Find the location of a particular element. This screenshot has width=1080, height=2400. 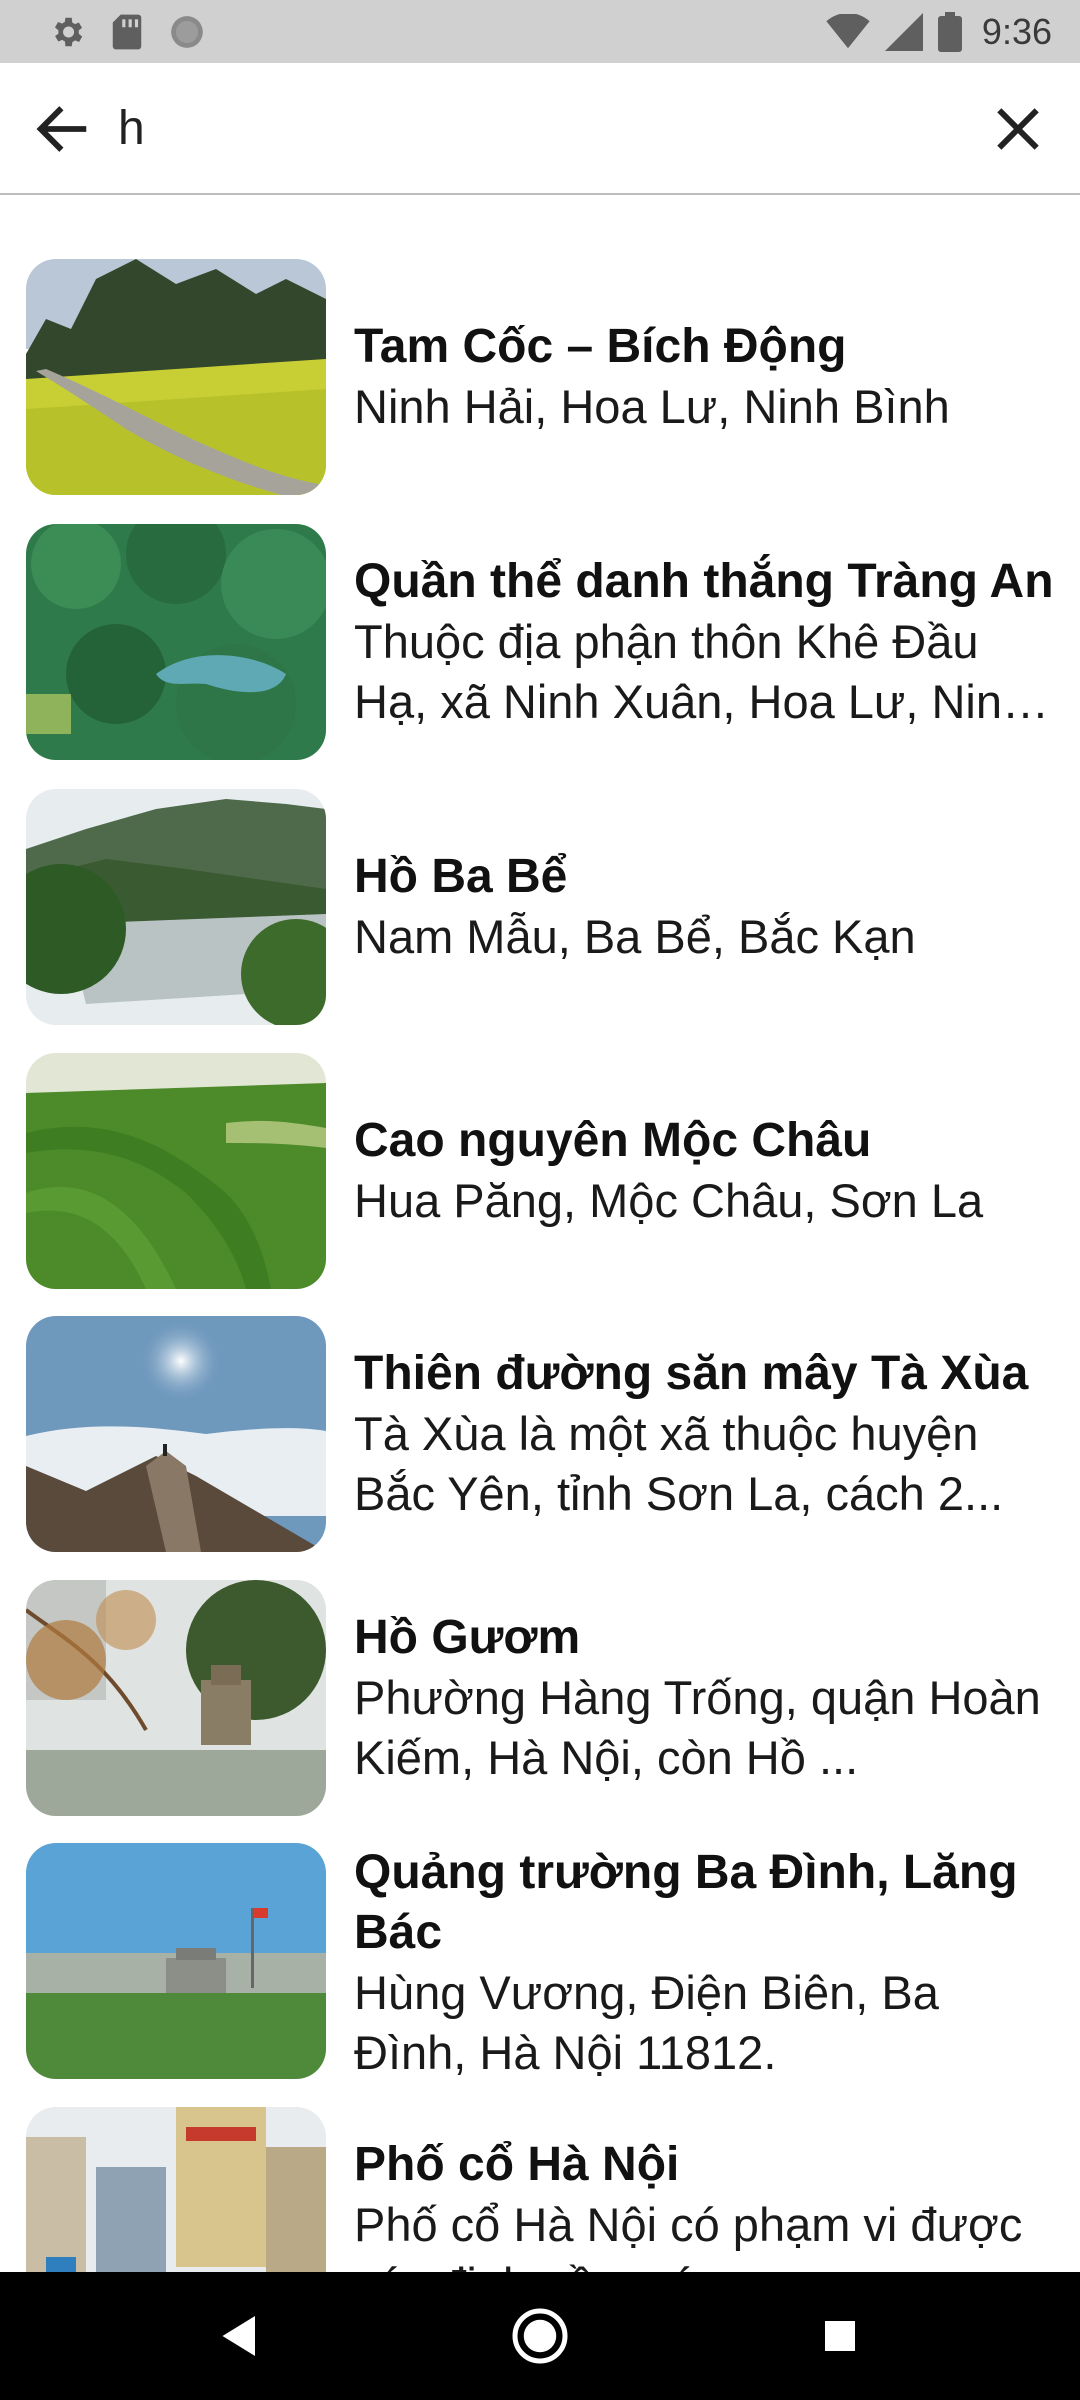

item-subtitle: Hua Păng, Mộc Châu, Sơn La is located at coordinates (669, 1200).